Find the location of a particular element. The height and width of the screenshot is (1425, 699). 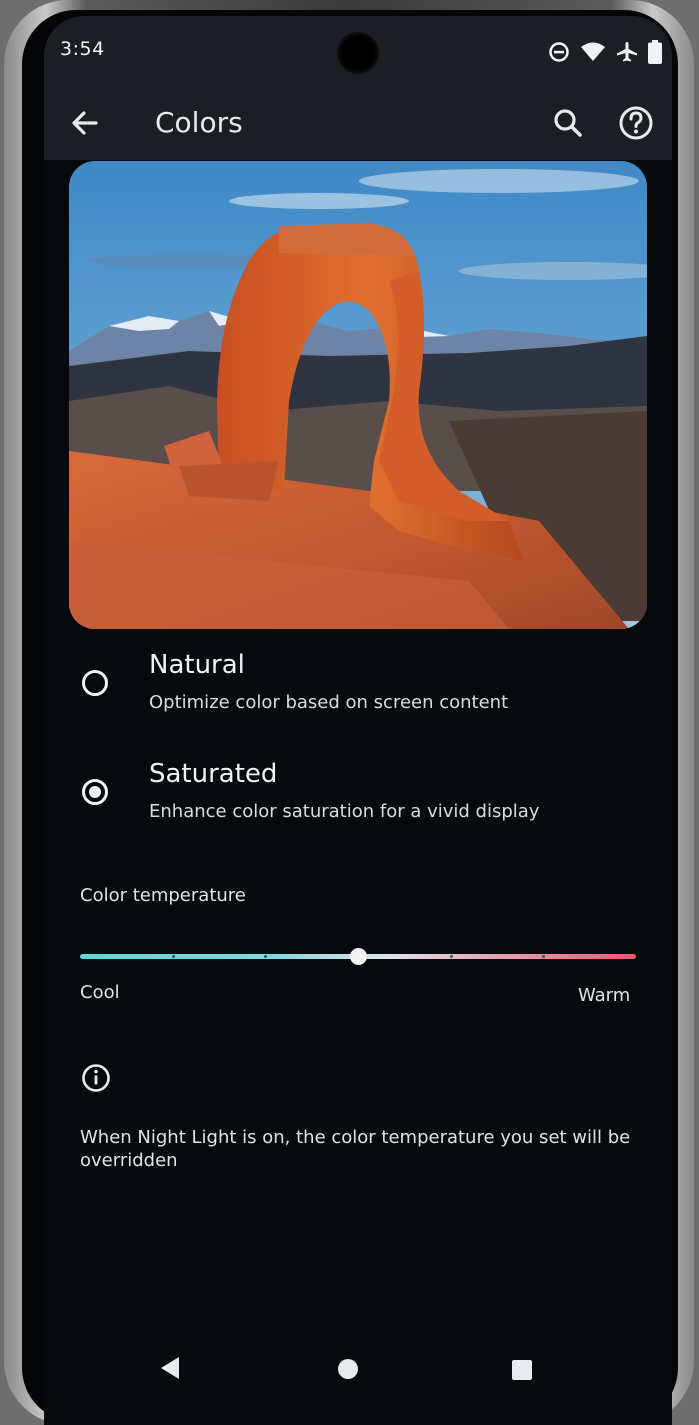

radio-natural is located at coordinates (95, 683).